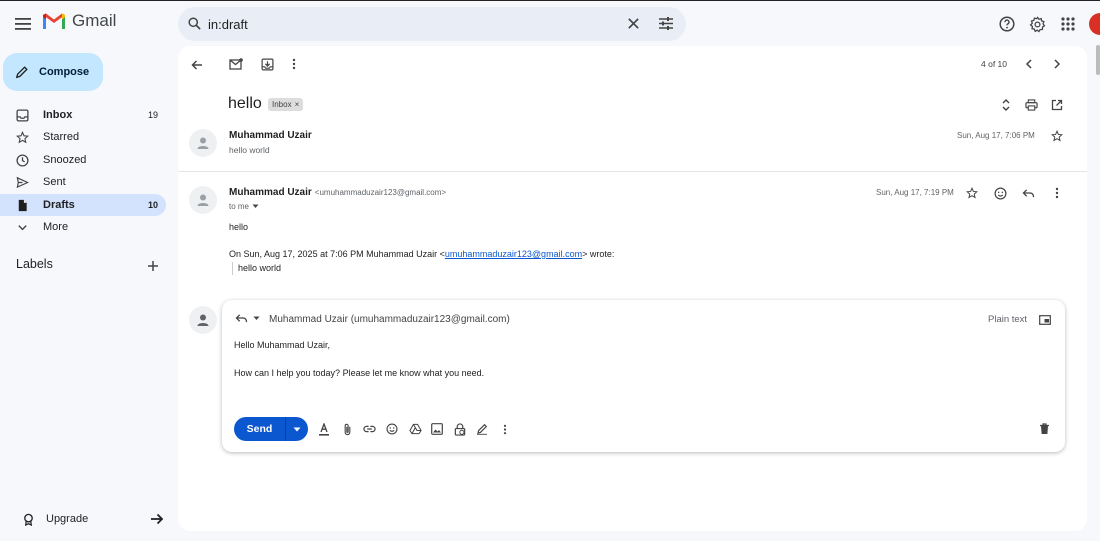 The width and height of the screenshot is (1100, 541). I want to click on app-title: Gmail, so click(94, 20).